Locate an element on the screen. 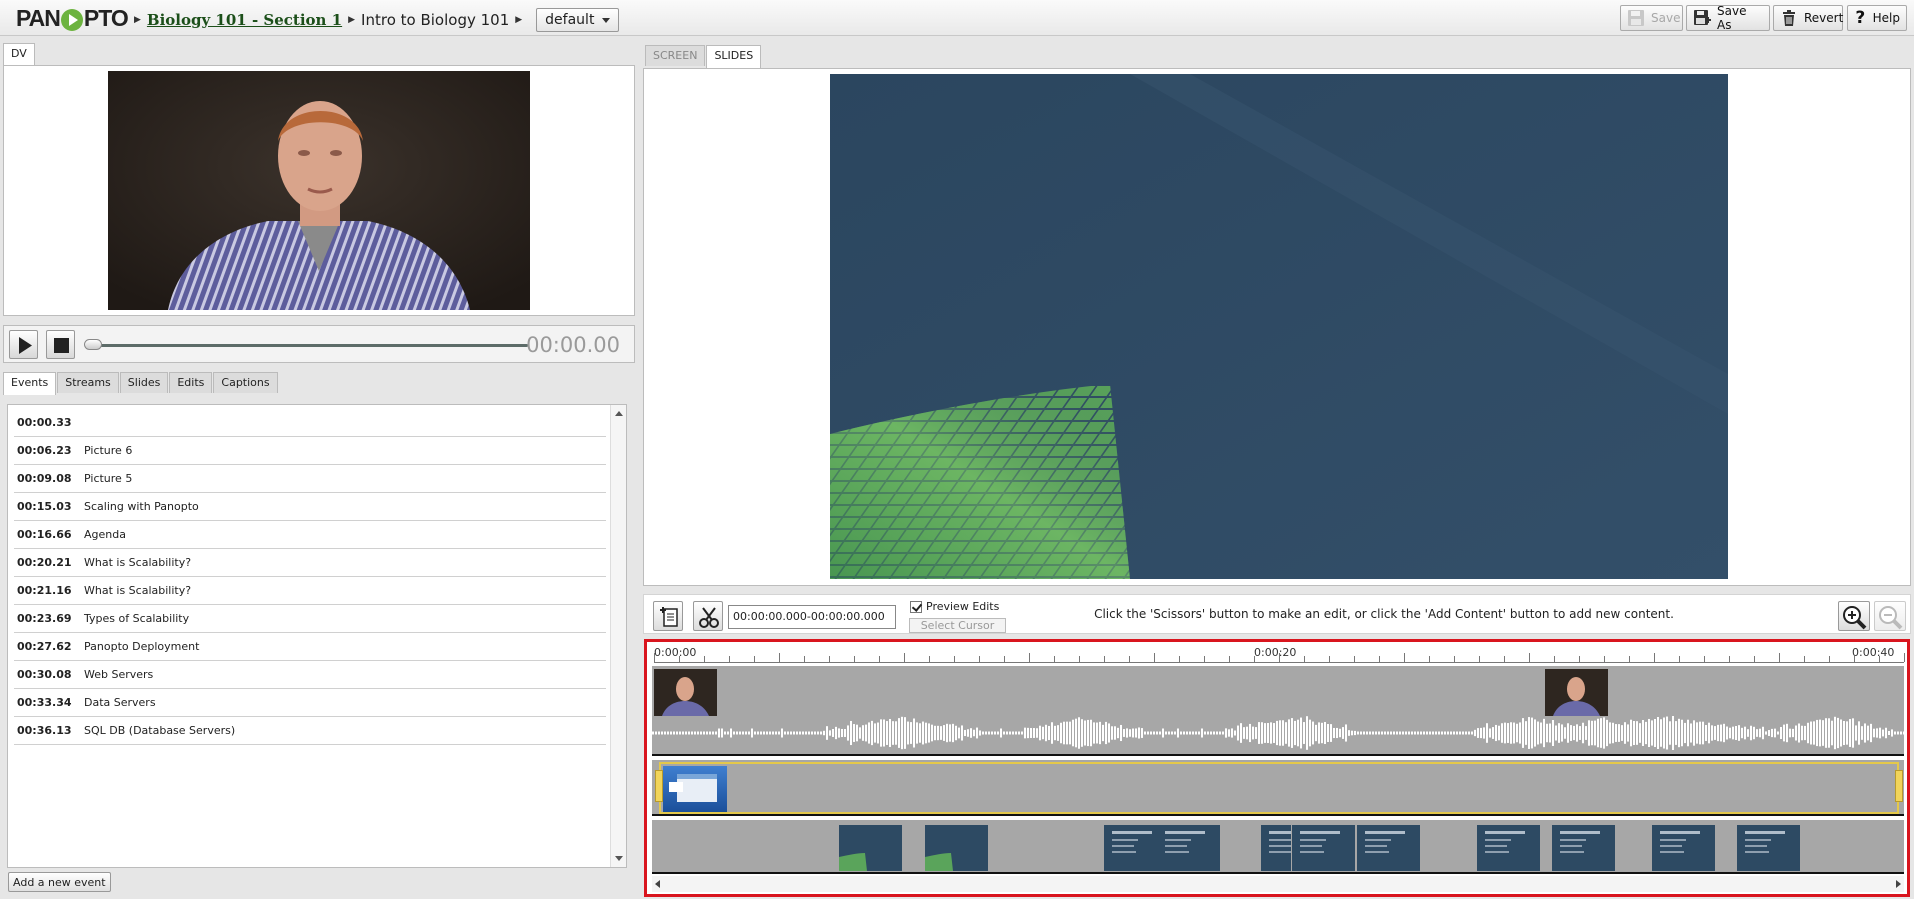  scissors-button is located at coordinates (708, 616).